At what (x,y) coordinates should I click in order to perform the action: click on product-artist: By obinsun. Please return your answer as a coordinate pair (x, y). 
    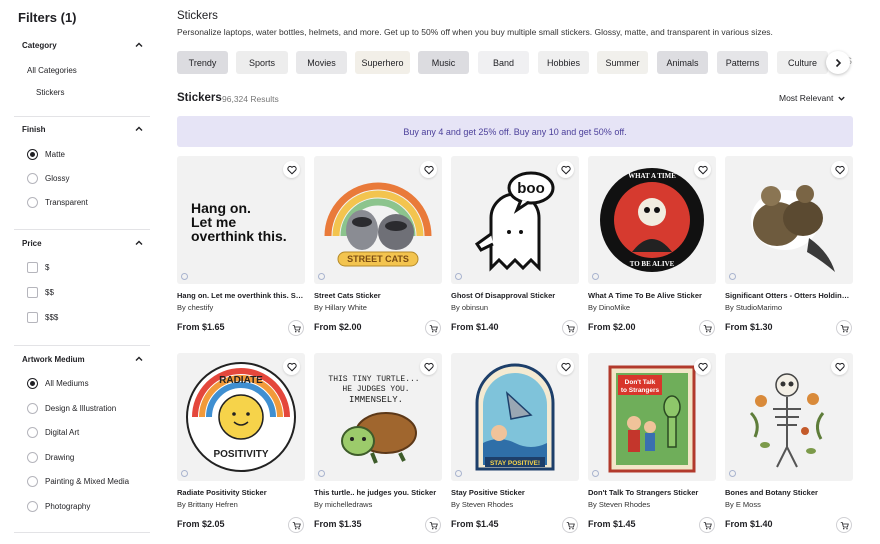
    Looking at the image, I should click on (469, 307).